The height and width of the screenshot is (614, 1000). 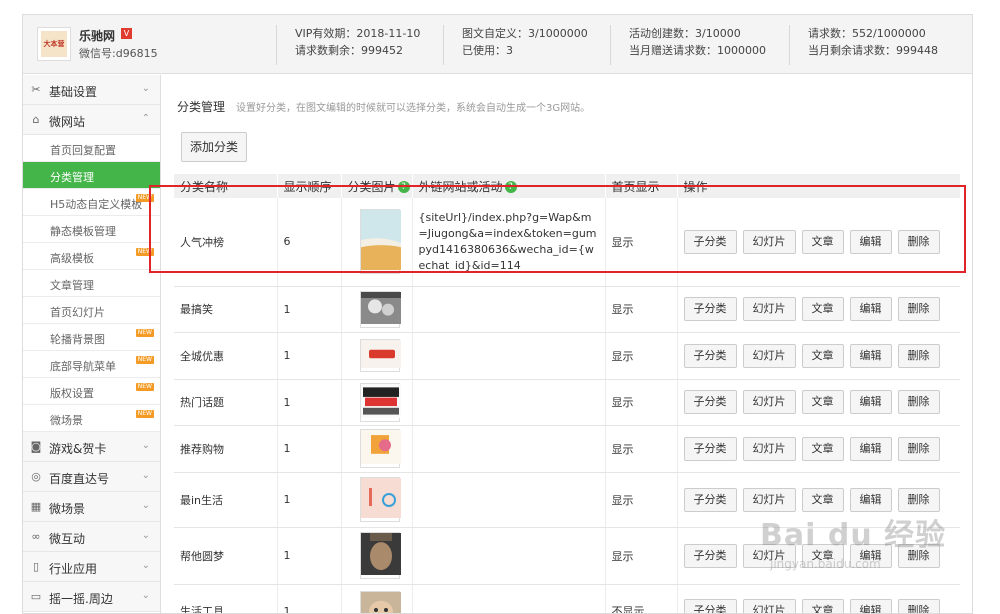 I want to click on page-description: 设置好分类，在图文编辑的时候就可以选择分类，系统会自动生成一个3G网站。, so click(x=413, y=108).